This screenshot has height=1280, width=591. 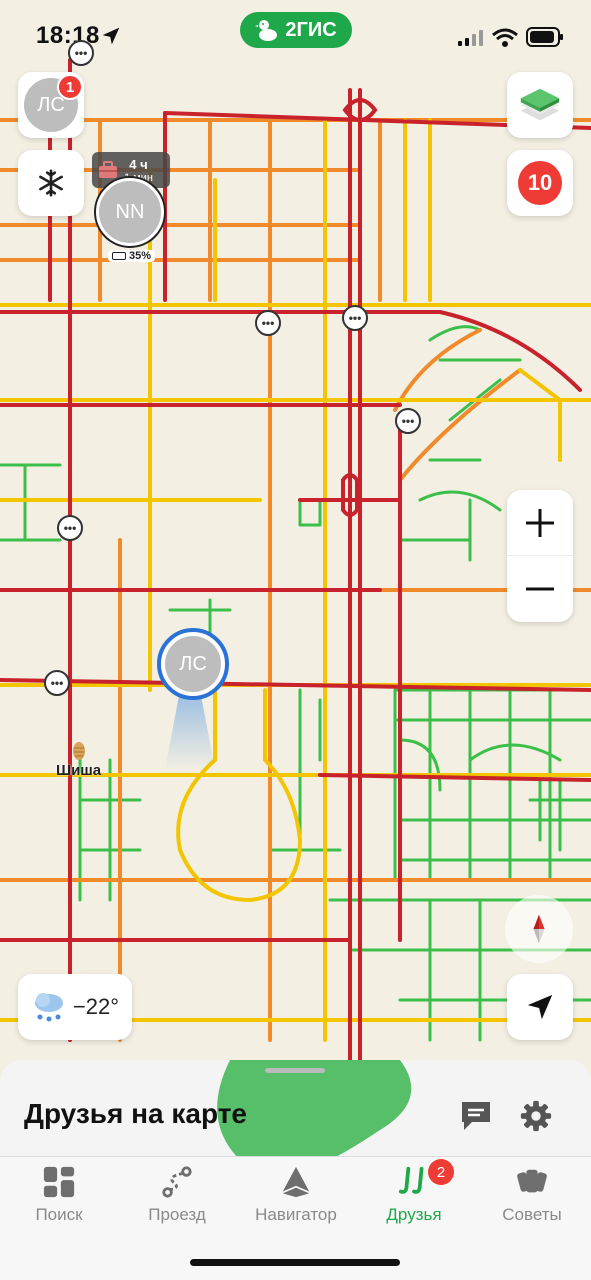 I want to click on briefcase-icon, so click(x=108, y=169).